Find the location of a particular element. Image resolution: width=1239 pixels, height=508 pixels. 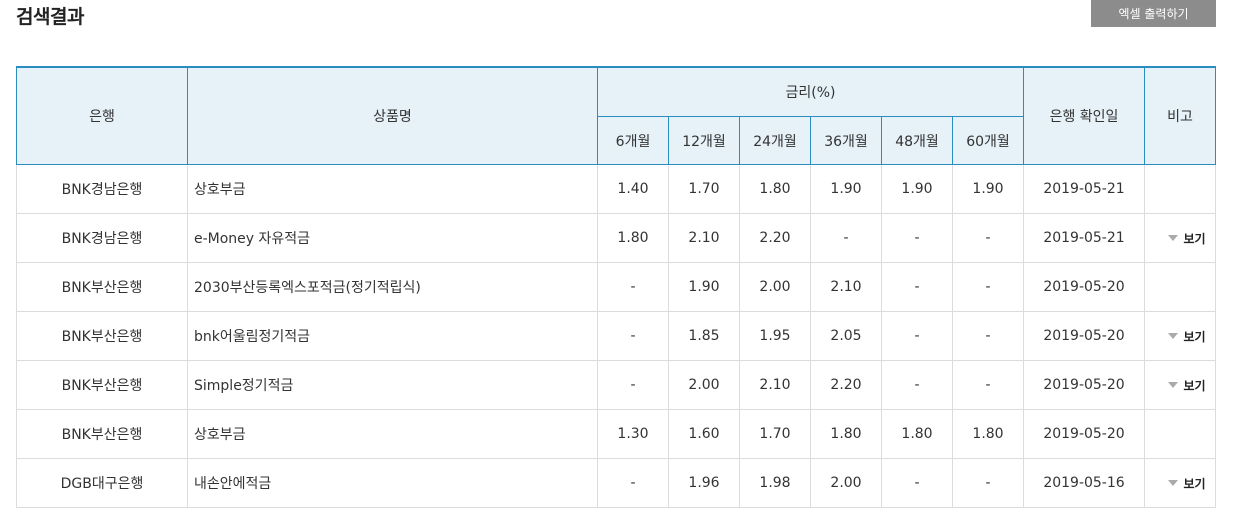

rate-cell: 1.96 is located at coordinates (704, 483).